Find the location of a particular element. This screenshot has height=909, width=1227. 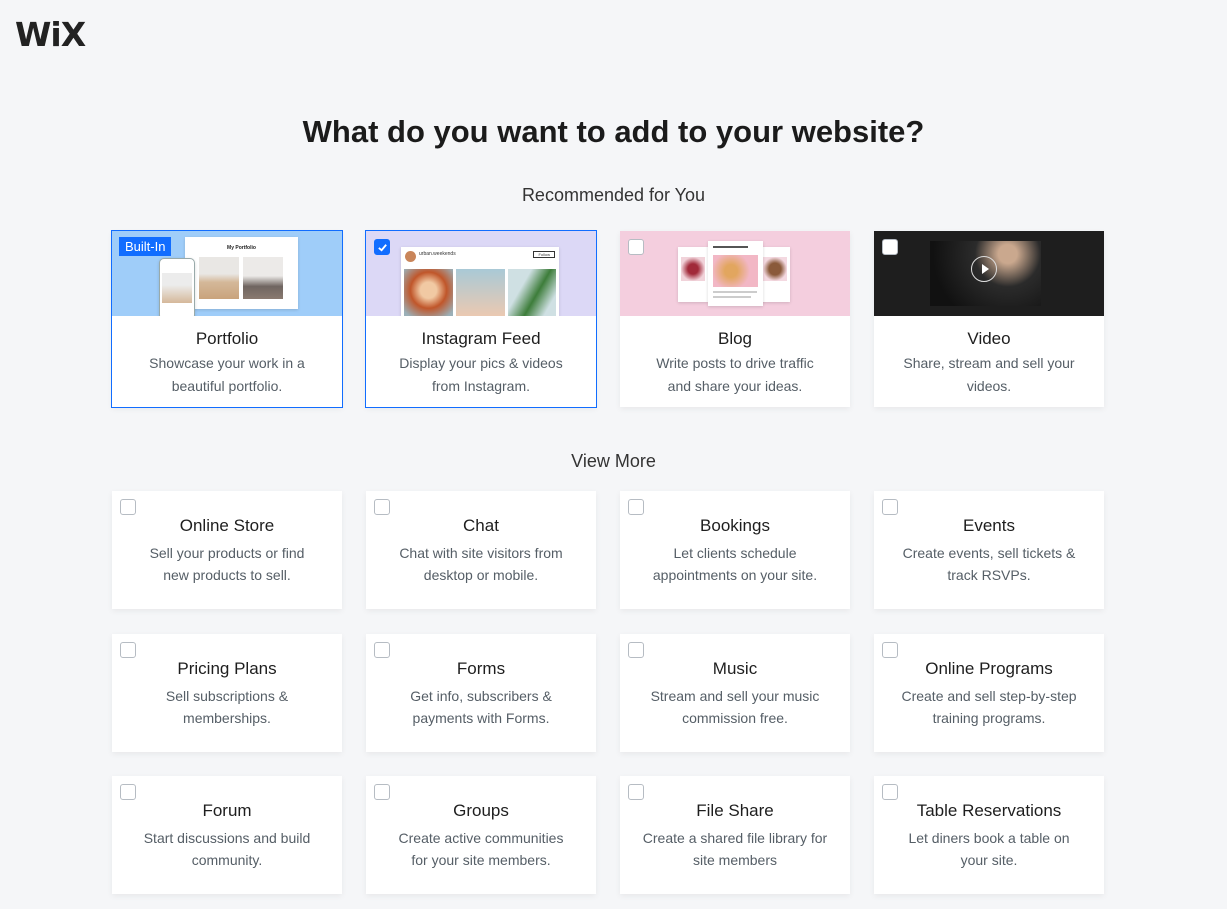

card-title: Bookings is located at coordinates (735, 525).